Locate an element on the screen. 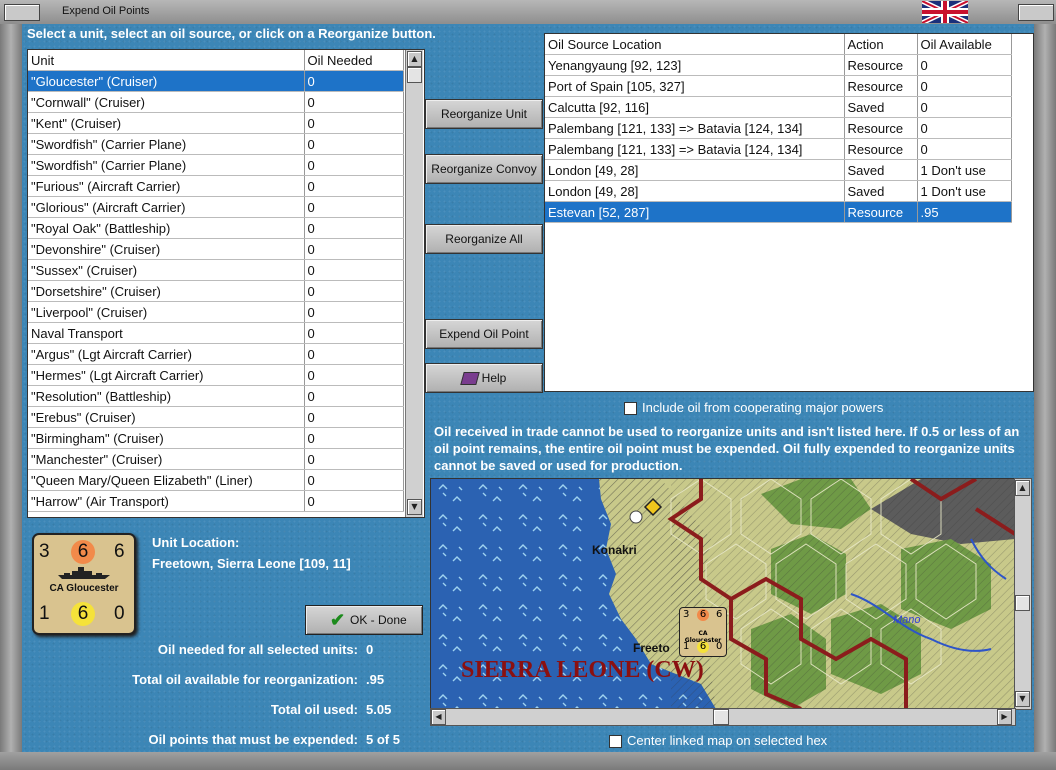  unit-row: "Cornwall" (Cruiser) 0 is located at coordinates (216, 102).